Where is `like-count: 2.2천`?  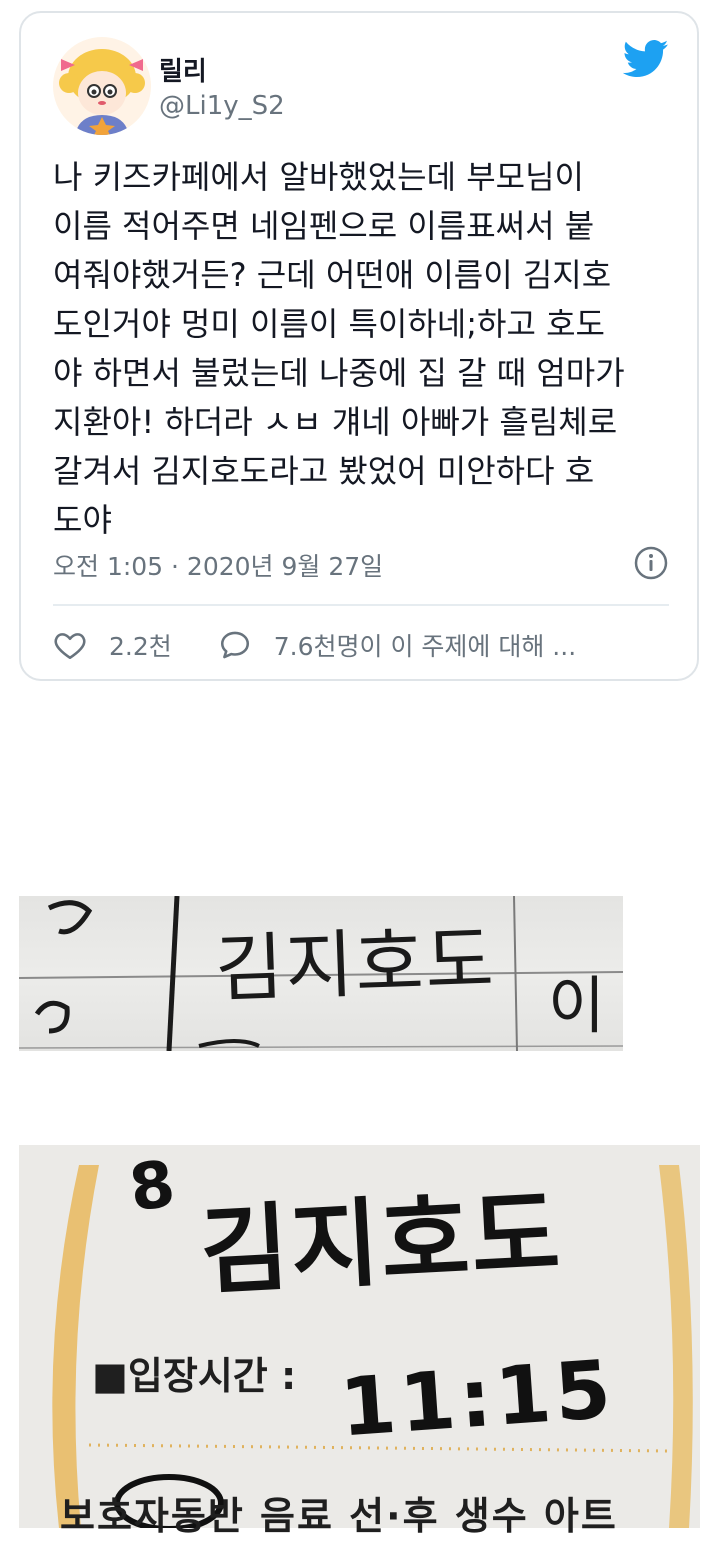
like-count: 2.2천 is located at coordinates (140, 646).